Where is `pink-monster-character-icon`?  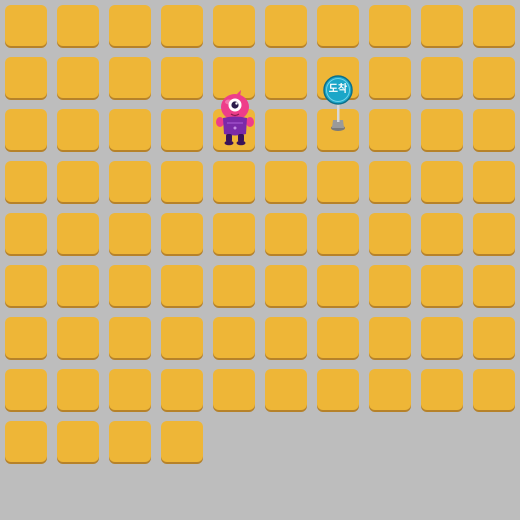
pink-monster-character-icon is located at coordinates (235, 118).